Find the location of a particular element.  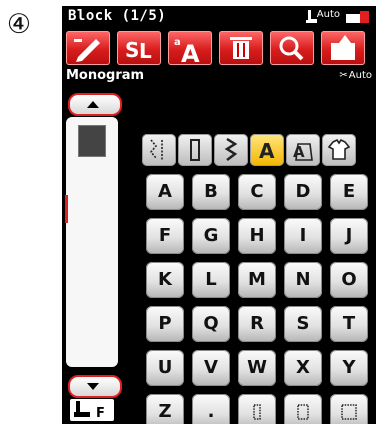

section-label: Monogram is located at coordinates (105, 75).